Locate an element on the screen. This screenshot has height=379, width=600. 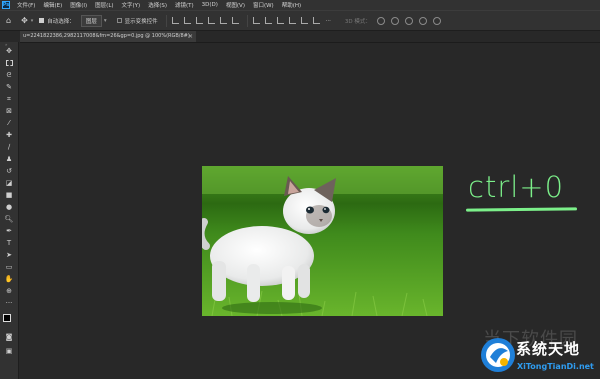
eraser-icon: ◪ is located at coordinates (9, 183).